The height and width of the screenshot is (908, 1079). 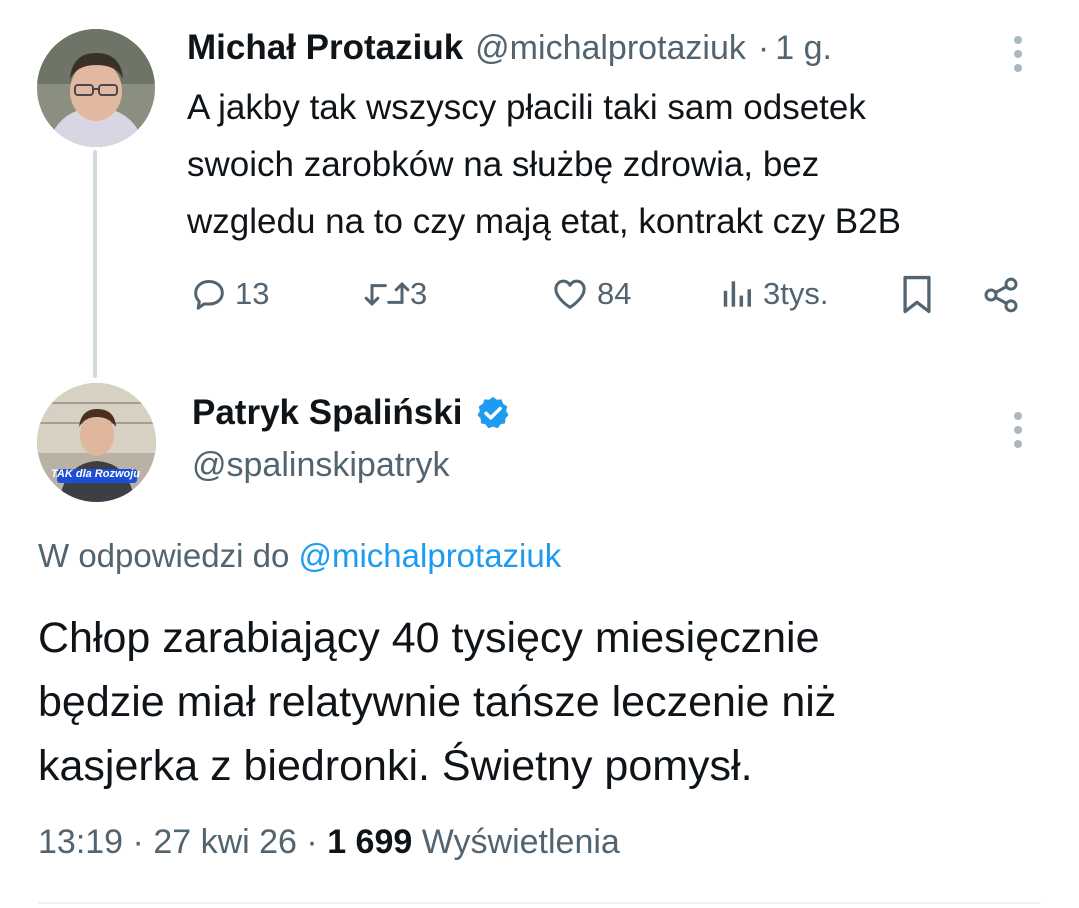 What do you see at coordinates (327, 413) in the screenshot?
I see `author-name: Patryk Spaliński` at bounding box center [327, 413].